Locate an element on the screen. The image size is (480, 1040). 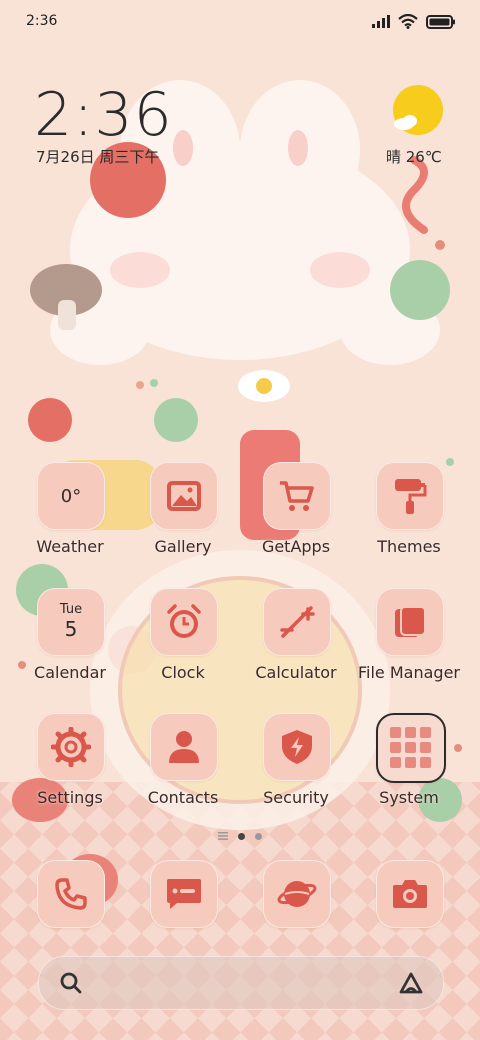
search-icon is located at coordinates (71, 983).